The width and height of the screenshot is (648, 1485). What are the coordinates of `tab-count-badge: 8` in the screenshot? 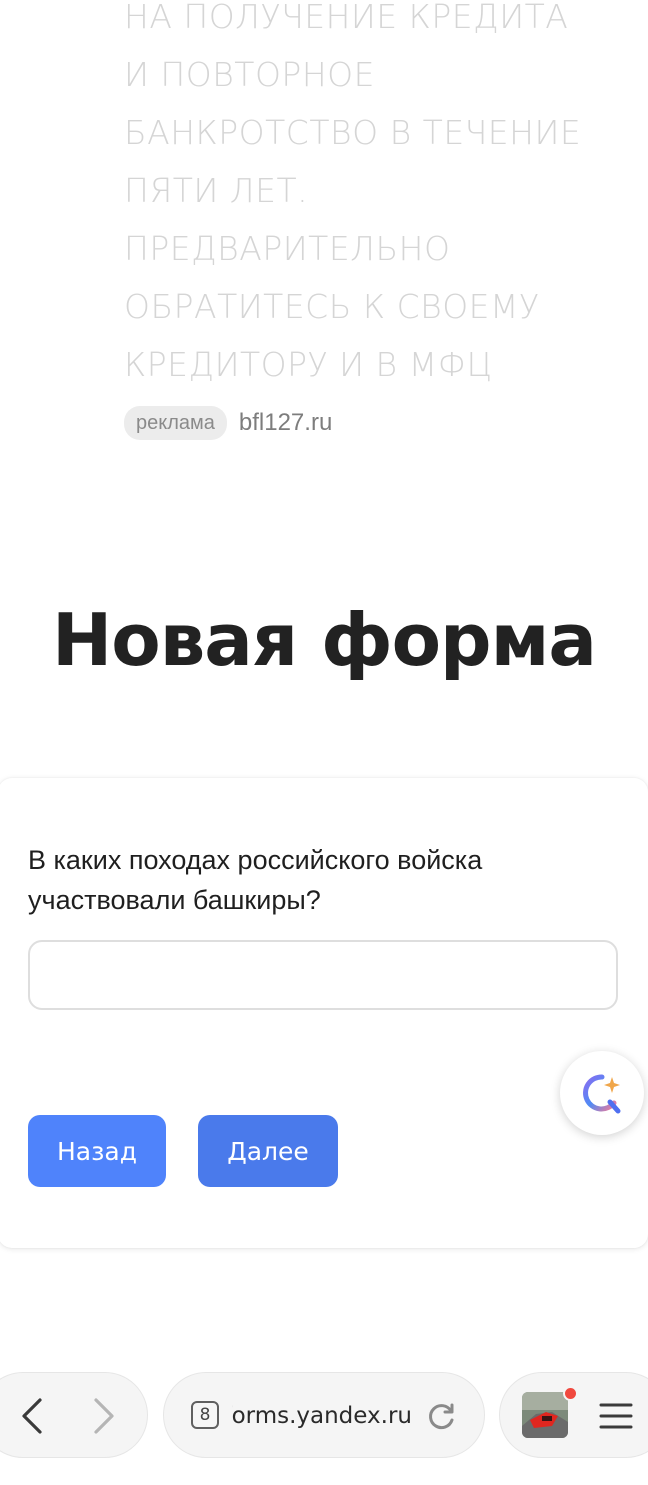 It's located at (205, 1415).